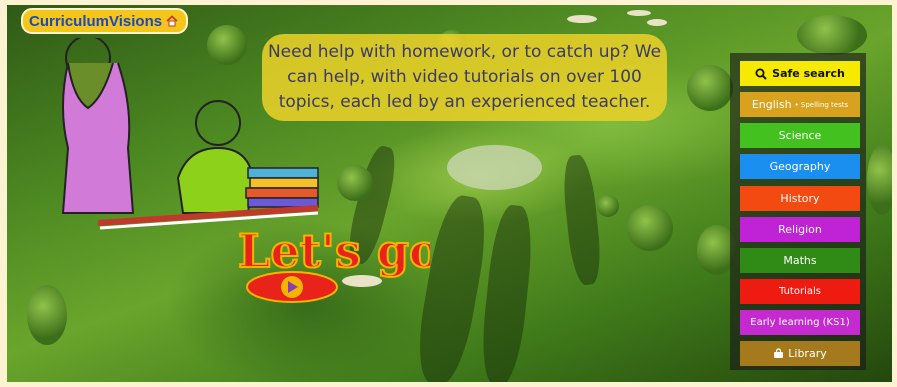 The height and width of the screenshot is (387, 897). What do you see at coordinates (172, 21) in the screenshot?
I see `house-icon` at bounding box center [172, 21].